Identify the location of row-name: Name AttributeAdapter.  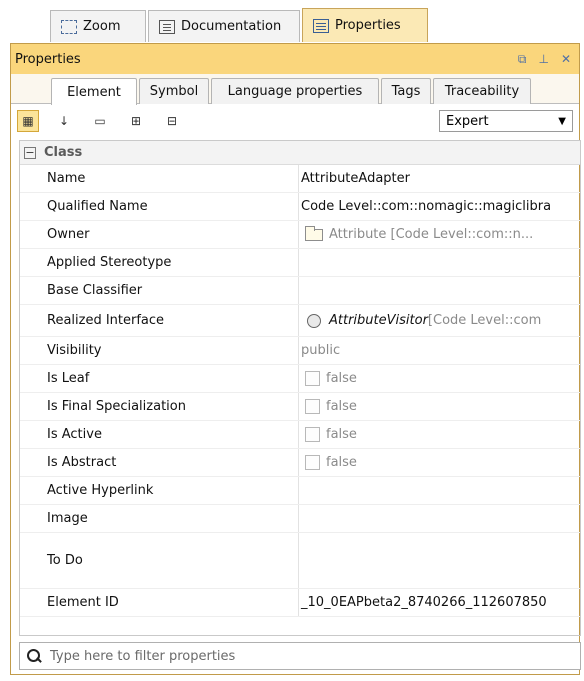
(300, 179).